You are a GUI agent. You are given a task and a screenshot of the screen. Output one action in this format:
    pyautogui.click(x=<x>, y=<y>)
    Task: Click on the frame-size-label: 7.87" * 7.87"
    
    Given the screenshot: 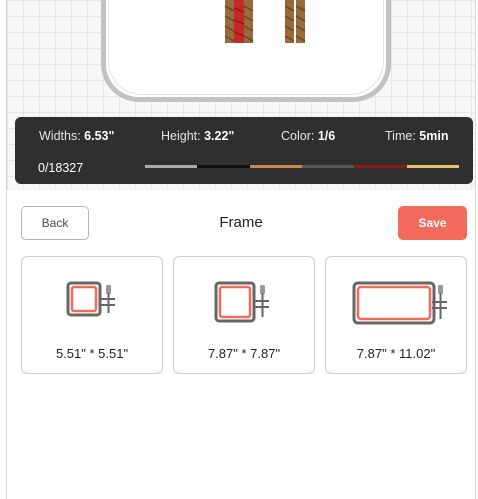 What is the action you would take?
    pyautogui.click(x=244, y=353)
    